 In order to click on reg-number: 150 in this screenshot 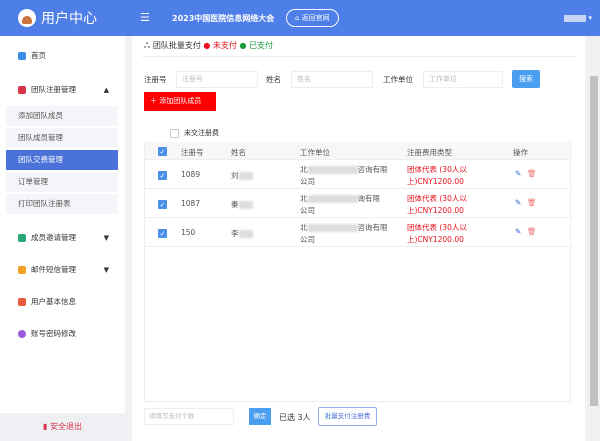, I will do `click(188, 232)`.